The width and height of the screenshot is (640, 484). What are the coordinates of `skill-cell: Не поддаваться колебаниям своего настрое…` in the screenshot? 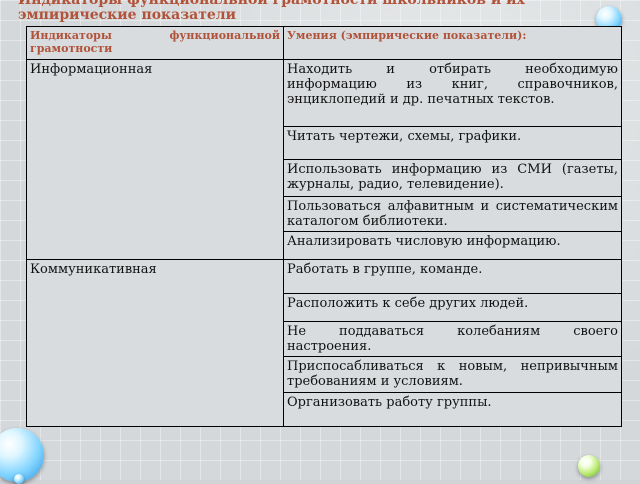 It's located at (452, 339).